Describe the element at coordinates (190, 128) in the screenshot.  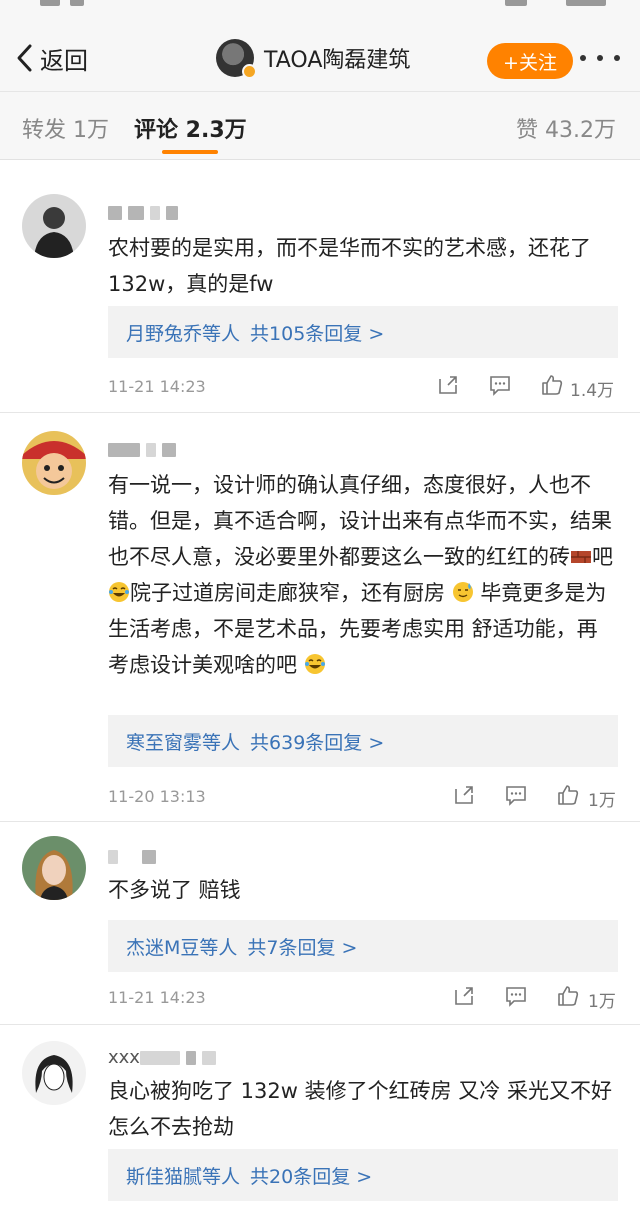
I see `tab-comment: 评论 2.3万` at that location.